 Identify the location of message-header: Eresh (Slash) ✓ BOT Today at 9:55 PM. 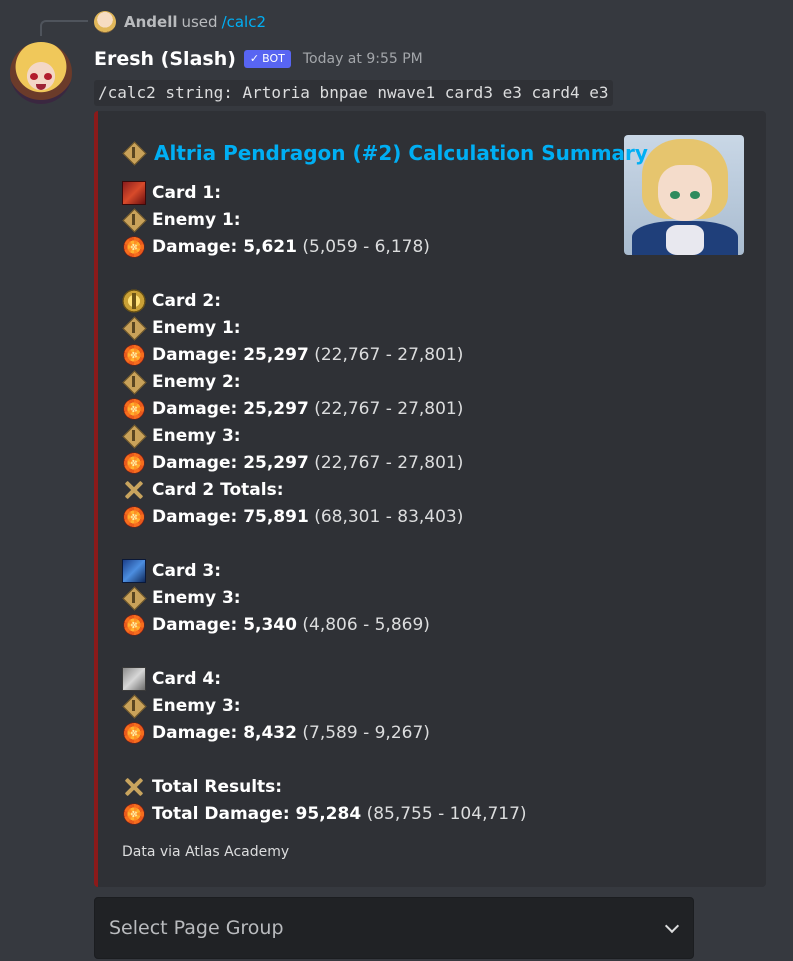
(258, 59).